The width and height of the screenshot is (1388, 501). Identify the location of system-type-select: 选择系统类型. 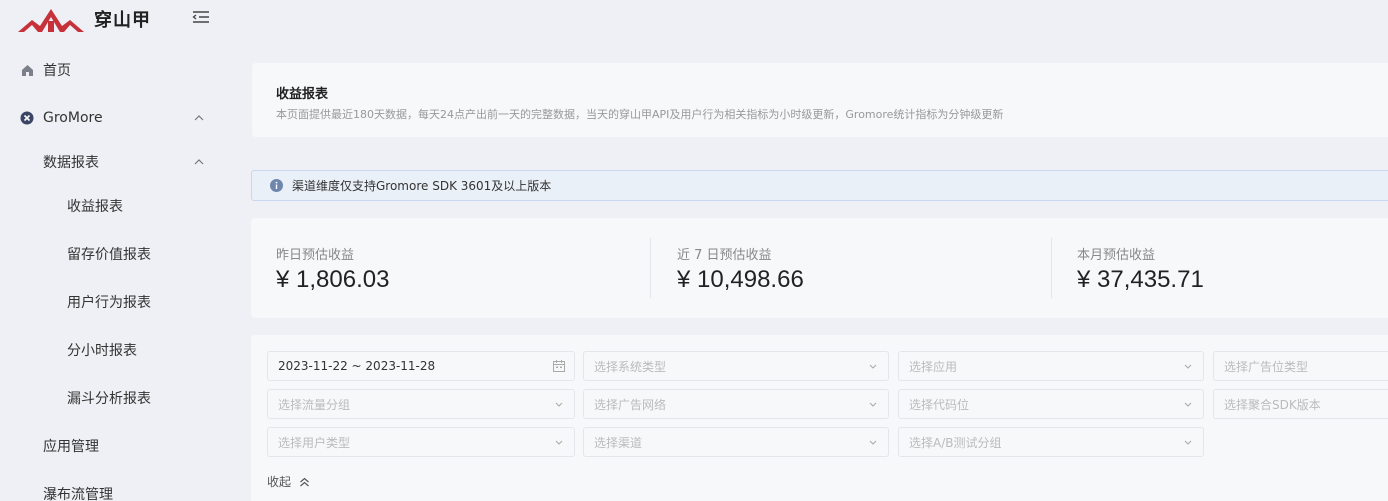
(736, 366).